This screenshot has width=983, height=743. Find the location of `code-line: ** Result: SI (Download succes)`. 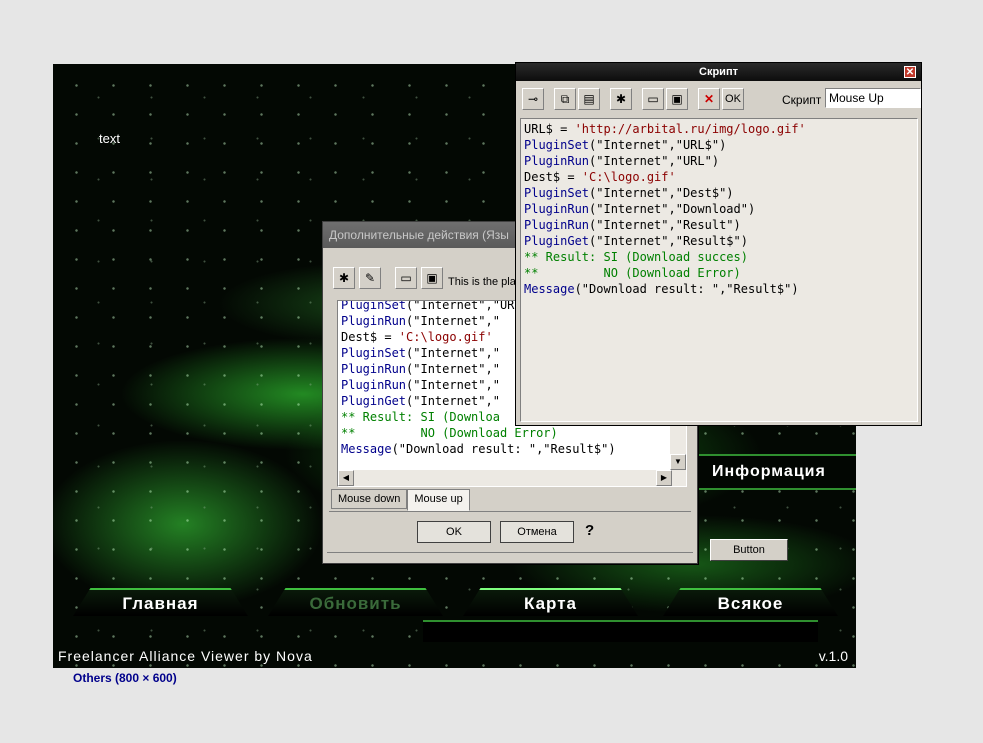

code-line: ** Result: SI (Download succes) is located at coordinates (720, 257).